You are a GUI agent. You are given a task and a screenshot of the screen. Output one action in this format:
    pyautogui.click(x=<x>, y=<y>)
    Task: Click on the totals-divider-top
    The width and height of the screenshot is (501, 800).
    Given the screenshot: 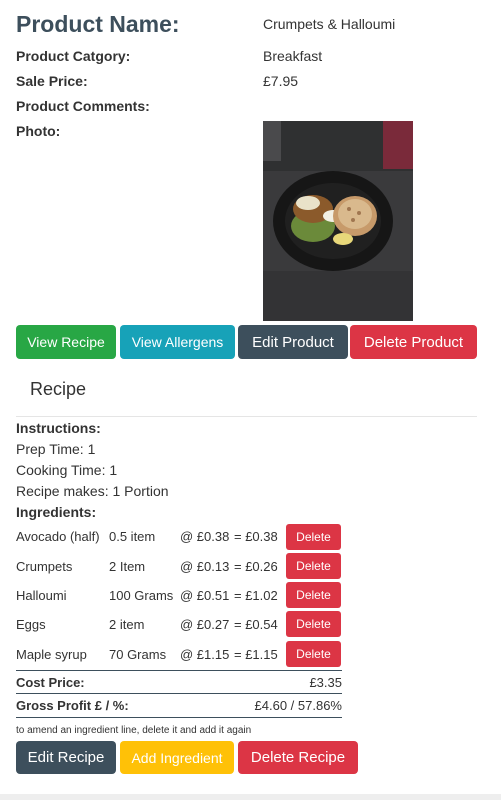 What is the action you would take?
    pyautogui.click(x=179, y=670)
    